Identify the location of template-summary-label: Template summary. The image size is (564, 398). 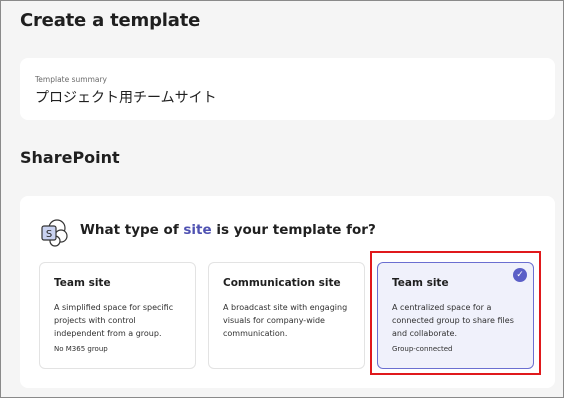
(71, 79).